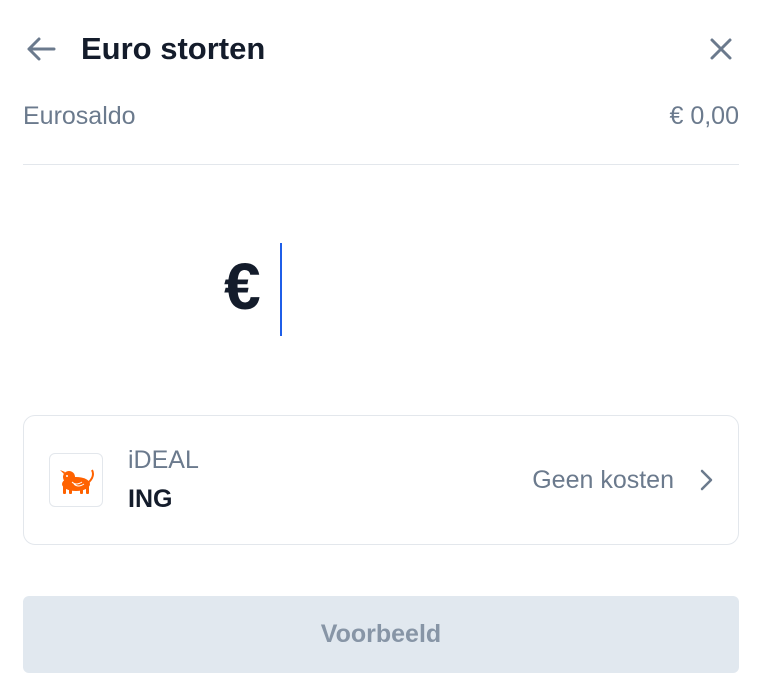 This screenshot has width=771, height=686. I want to click on header: Euro storten, so click(385, 50).